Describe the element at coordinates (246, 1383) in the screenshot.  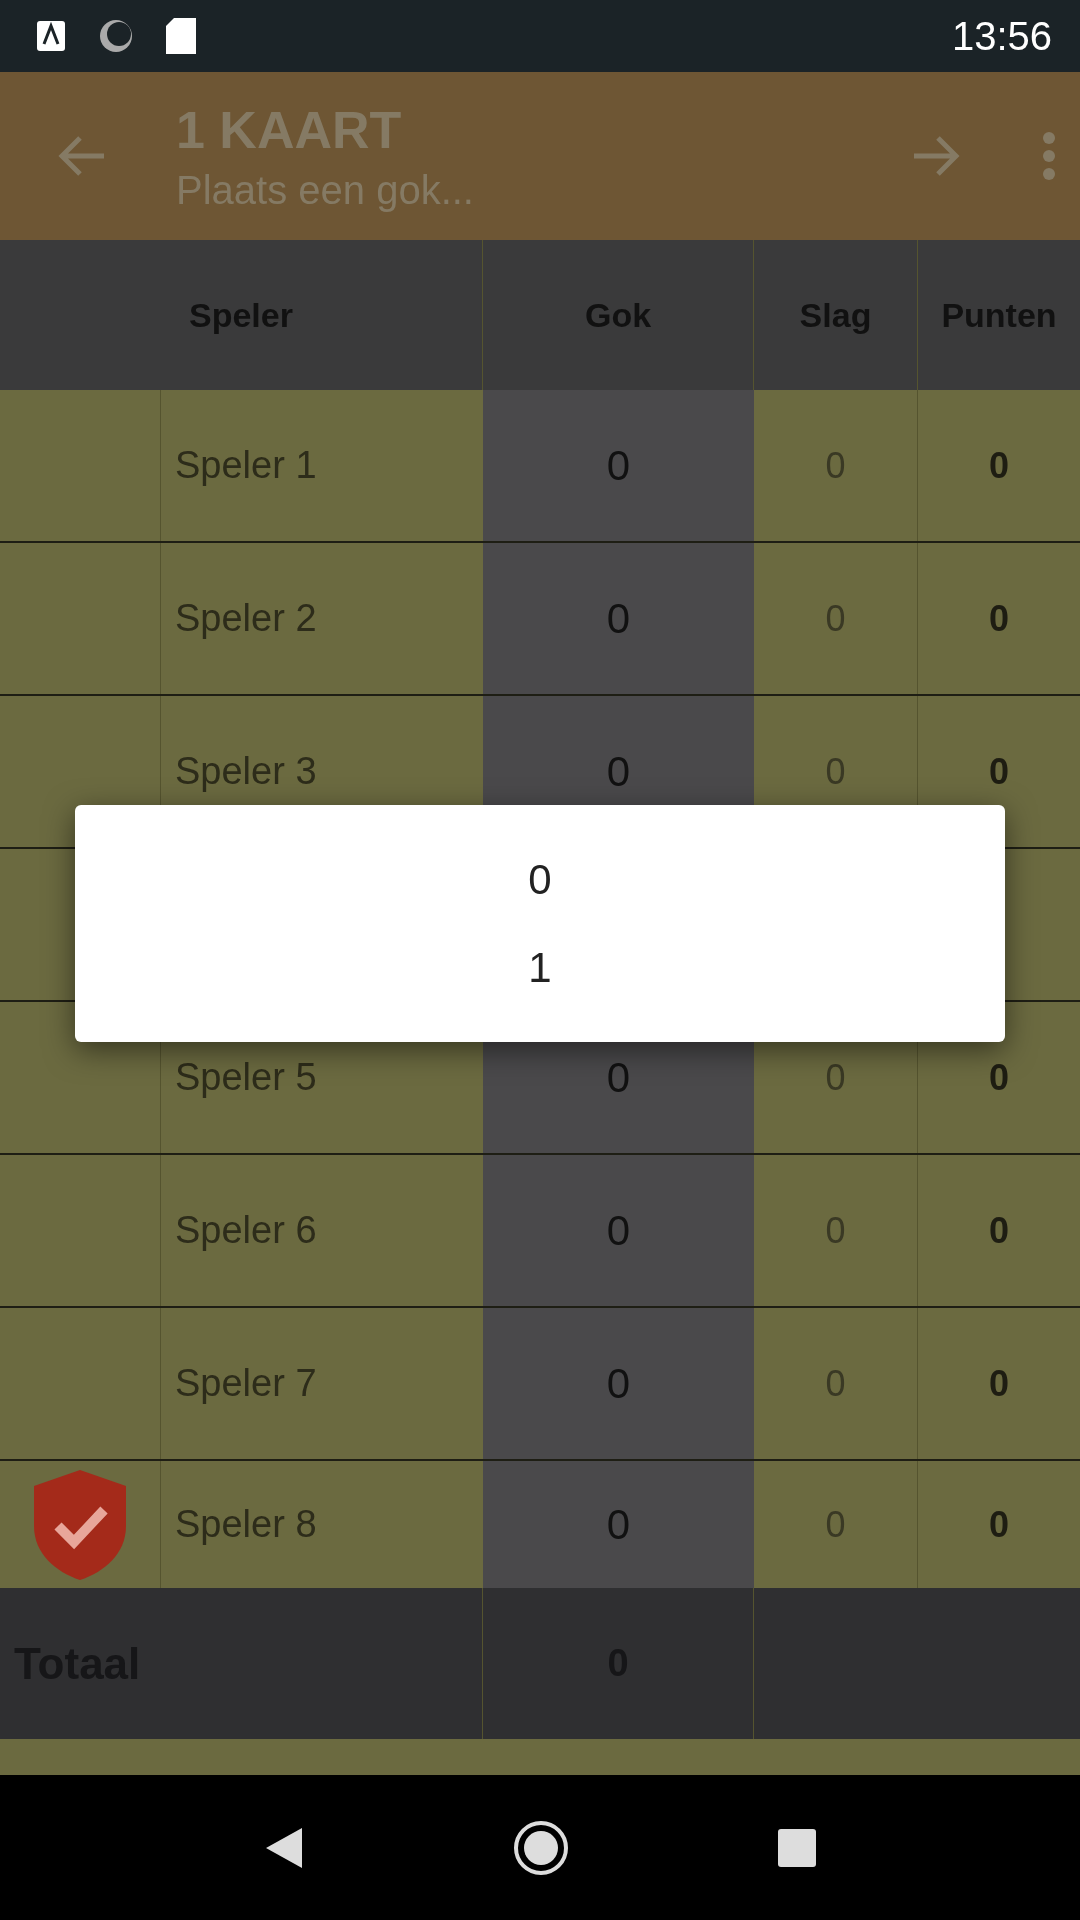
I see `player-name: Speler 7` at that location.